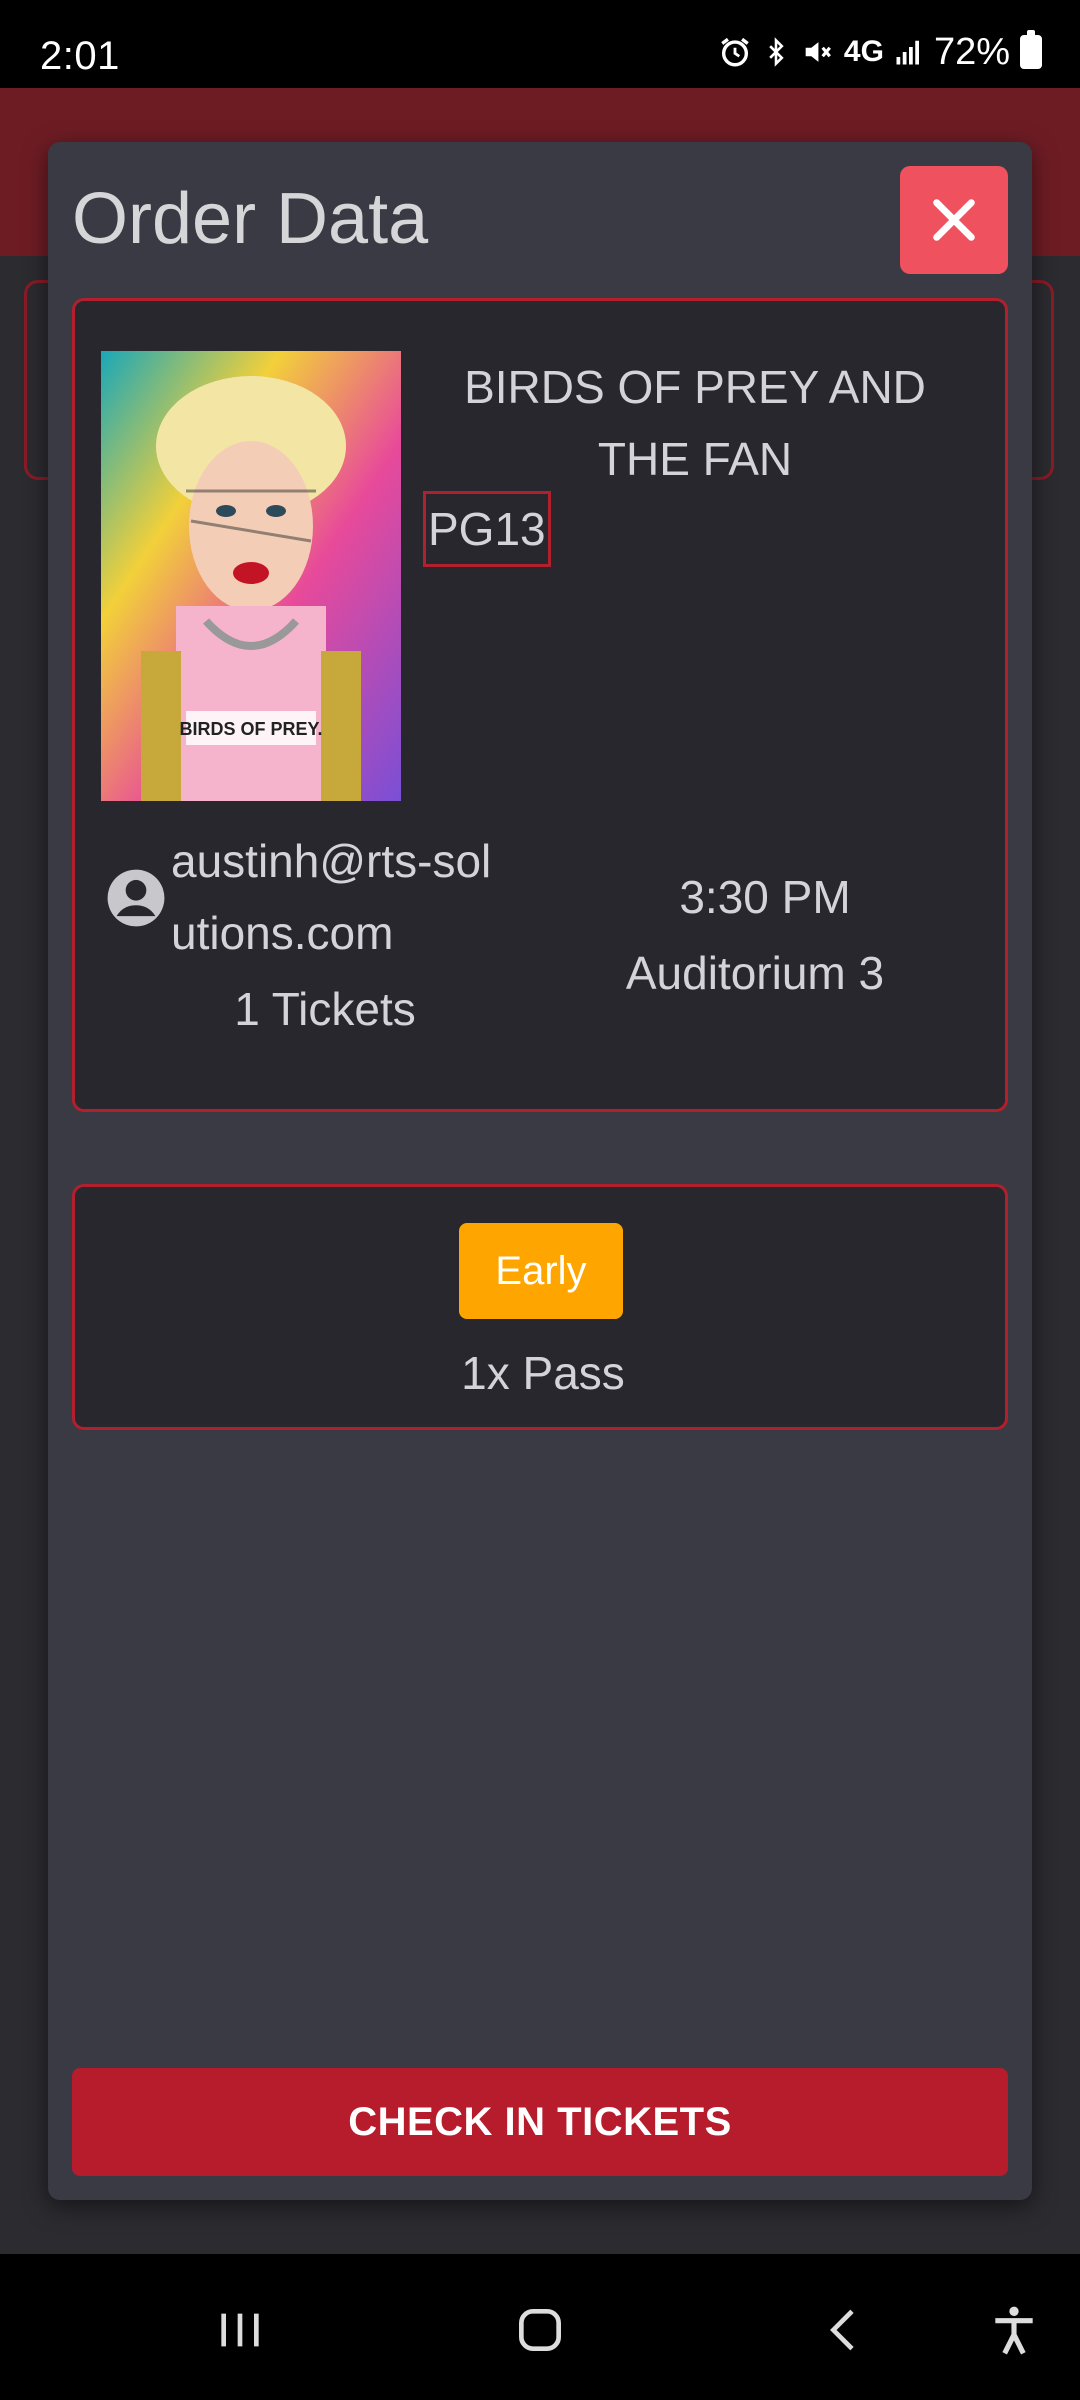  I want to click on alarm-icon, so click(735, 52).